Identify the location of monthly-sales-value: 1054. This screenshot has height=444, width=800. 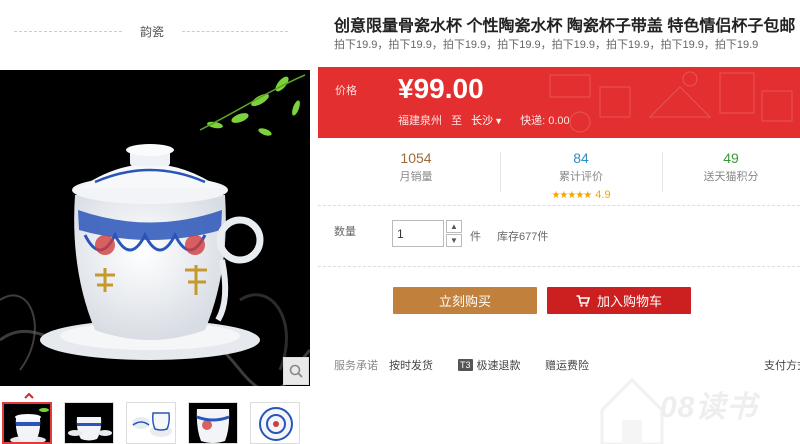
(416, 158).